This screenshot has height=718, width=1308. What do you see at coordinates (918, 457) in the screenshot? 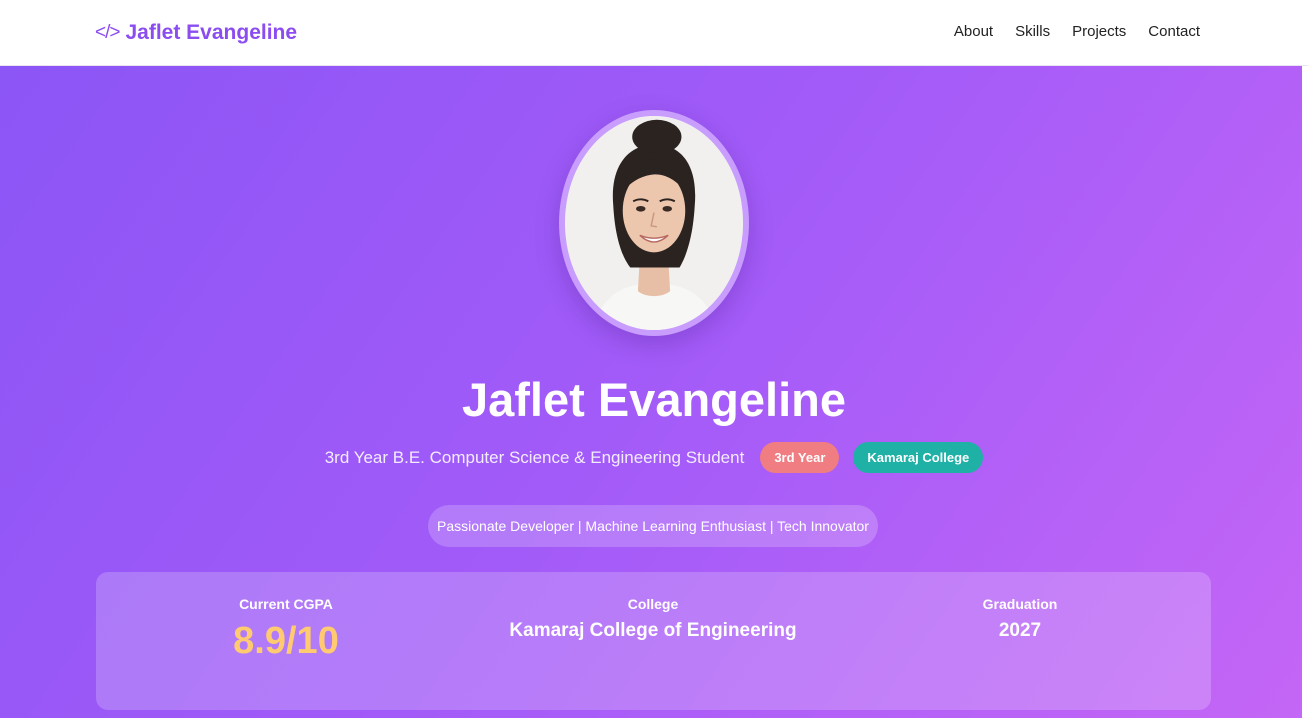
I see `college-badge: Kamaraj College` at bounding box center [918, 457].